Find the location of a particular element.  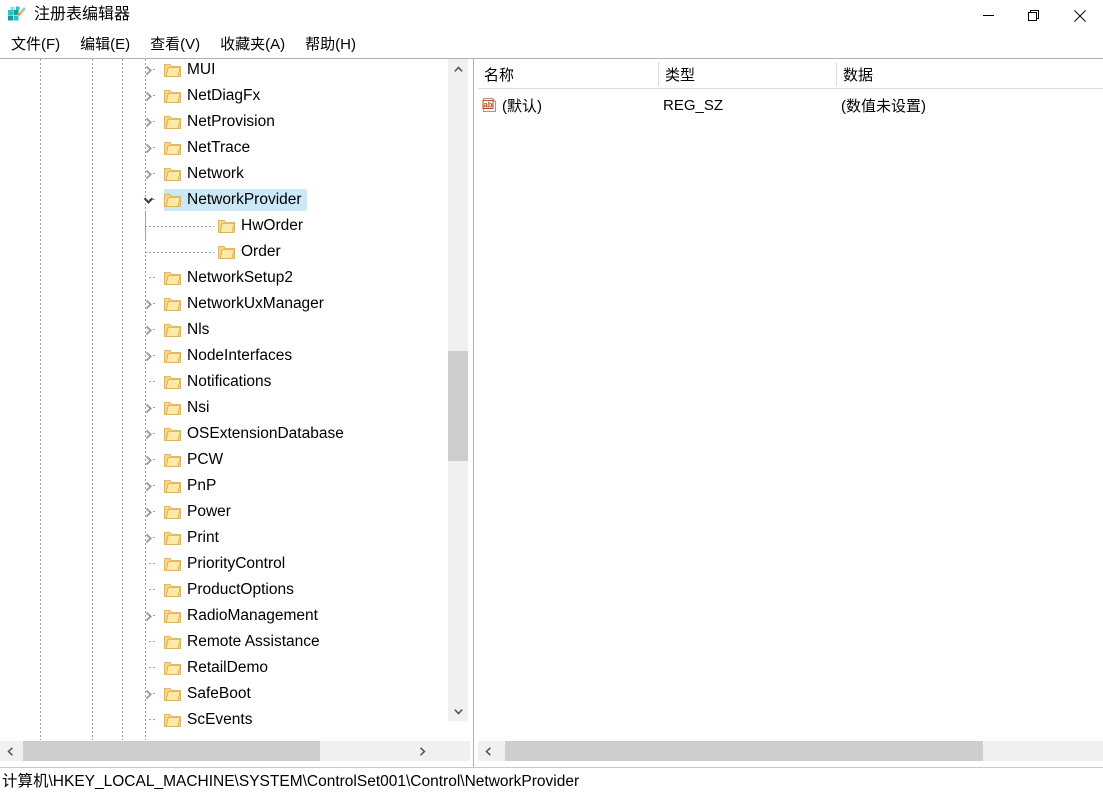

column-type: 类型 is located at coordinates (747, 74).